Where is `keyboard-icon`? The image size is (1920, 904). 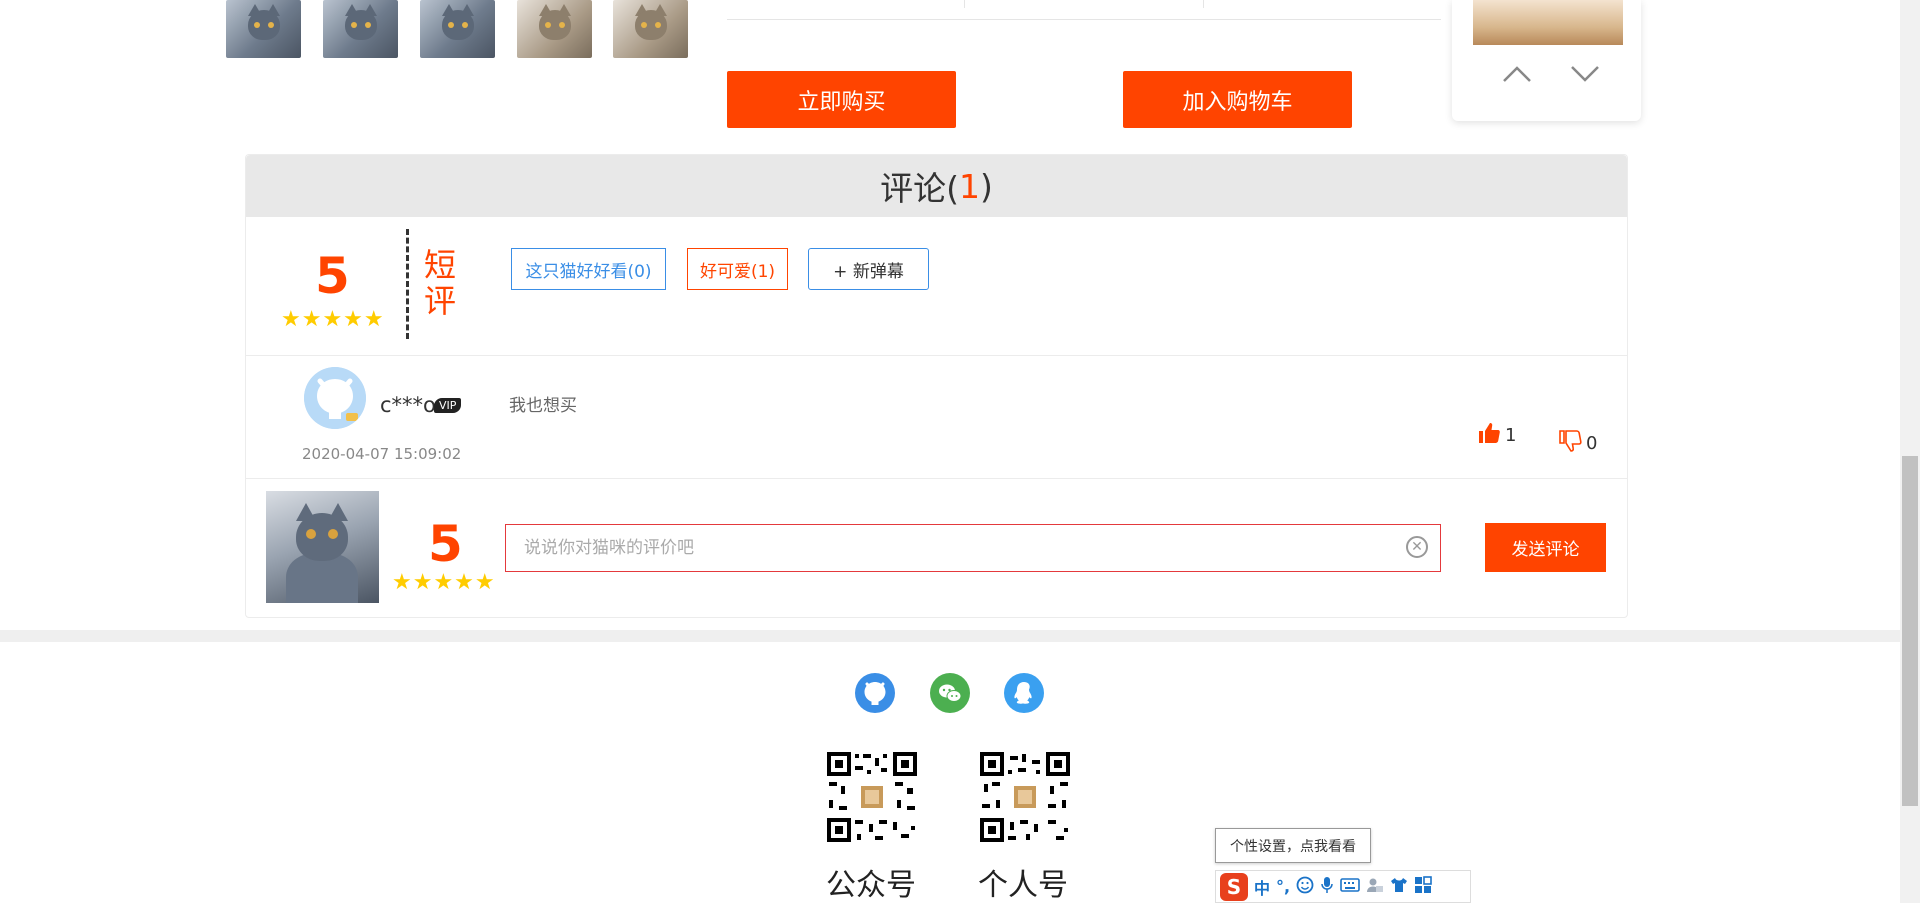
keyboard-icon is located at coordinates (1350, 887).